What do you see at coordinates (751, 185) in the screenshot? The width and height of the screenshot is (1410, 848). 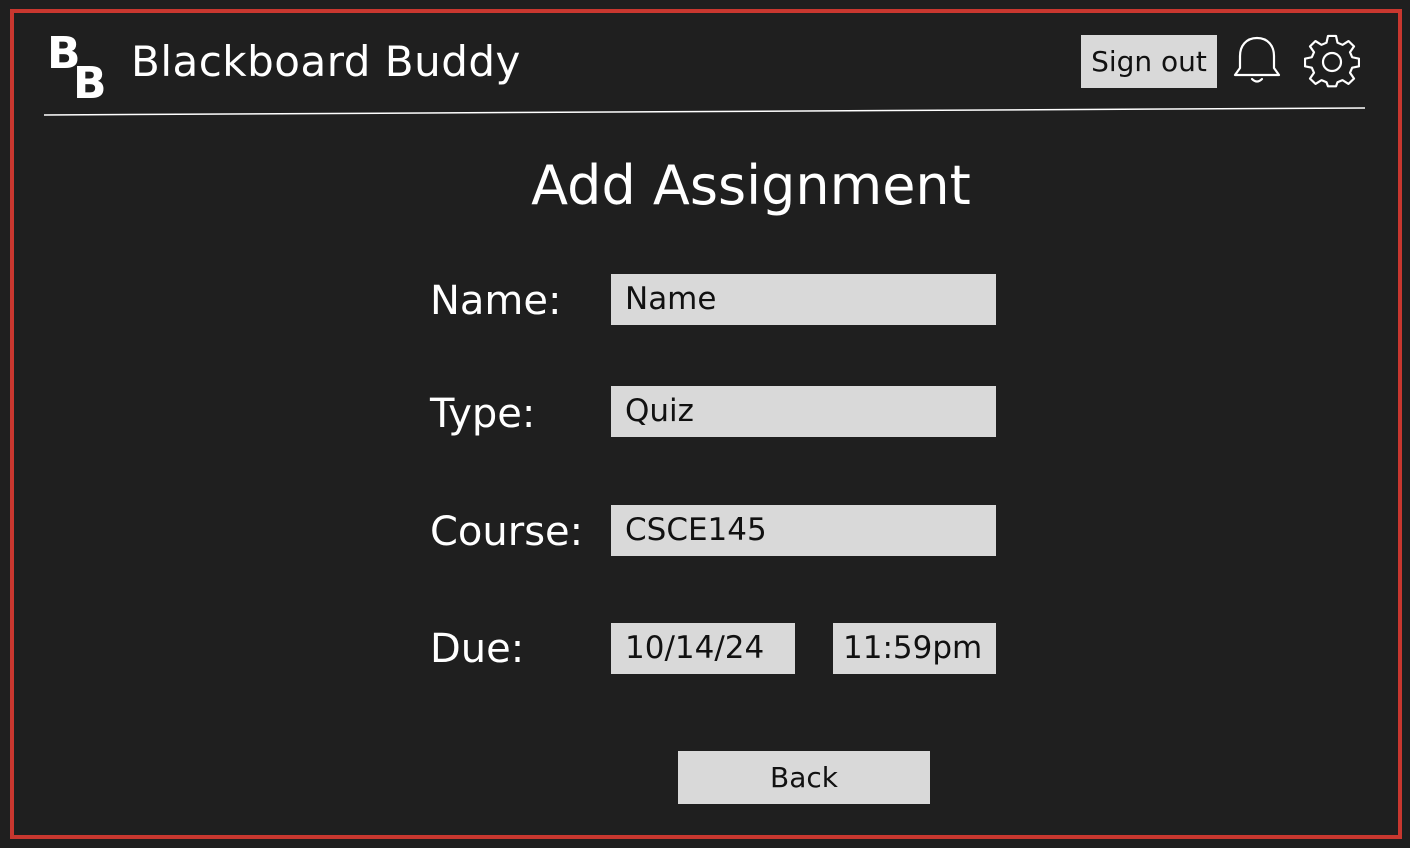 I see `page-title: Add Assignment` at bounding box center [751, 185].